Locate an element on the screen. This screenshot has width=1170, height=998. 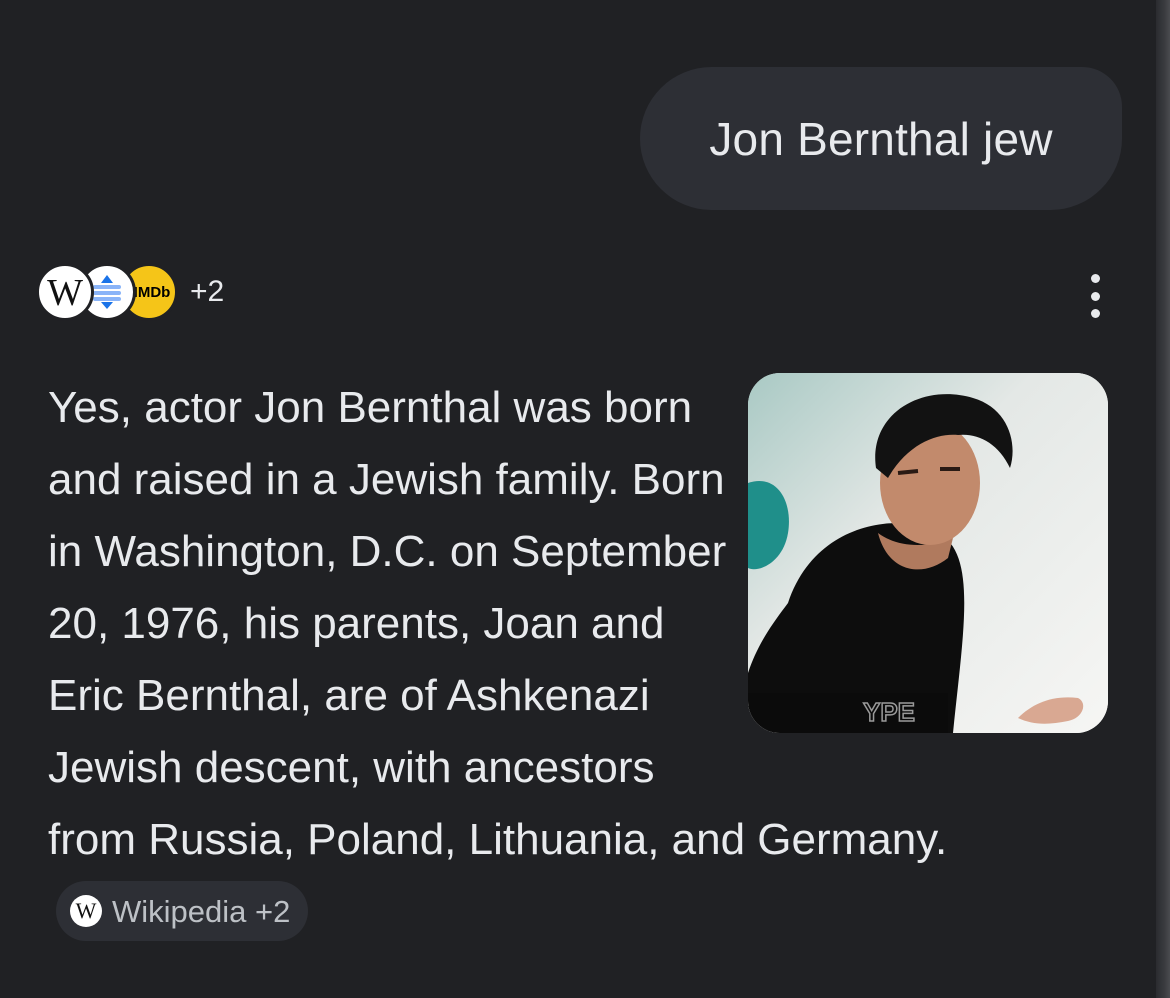
user-query-text: Jon Bernthal jew is located at coordinates (881, 138).